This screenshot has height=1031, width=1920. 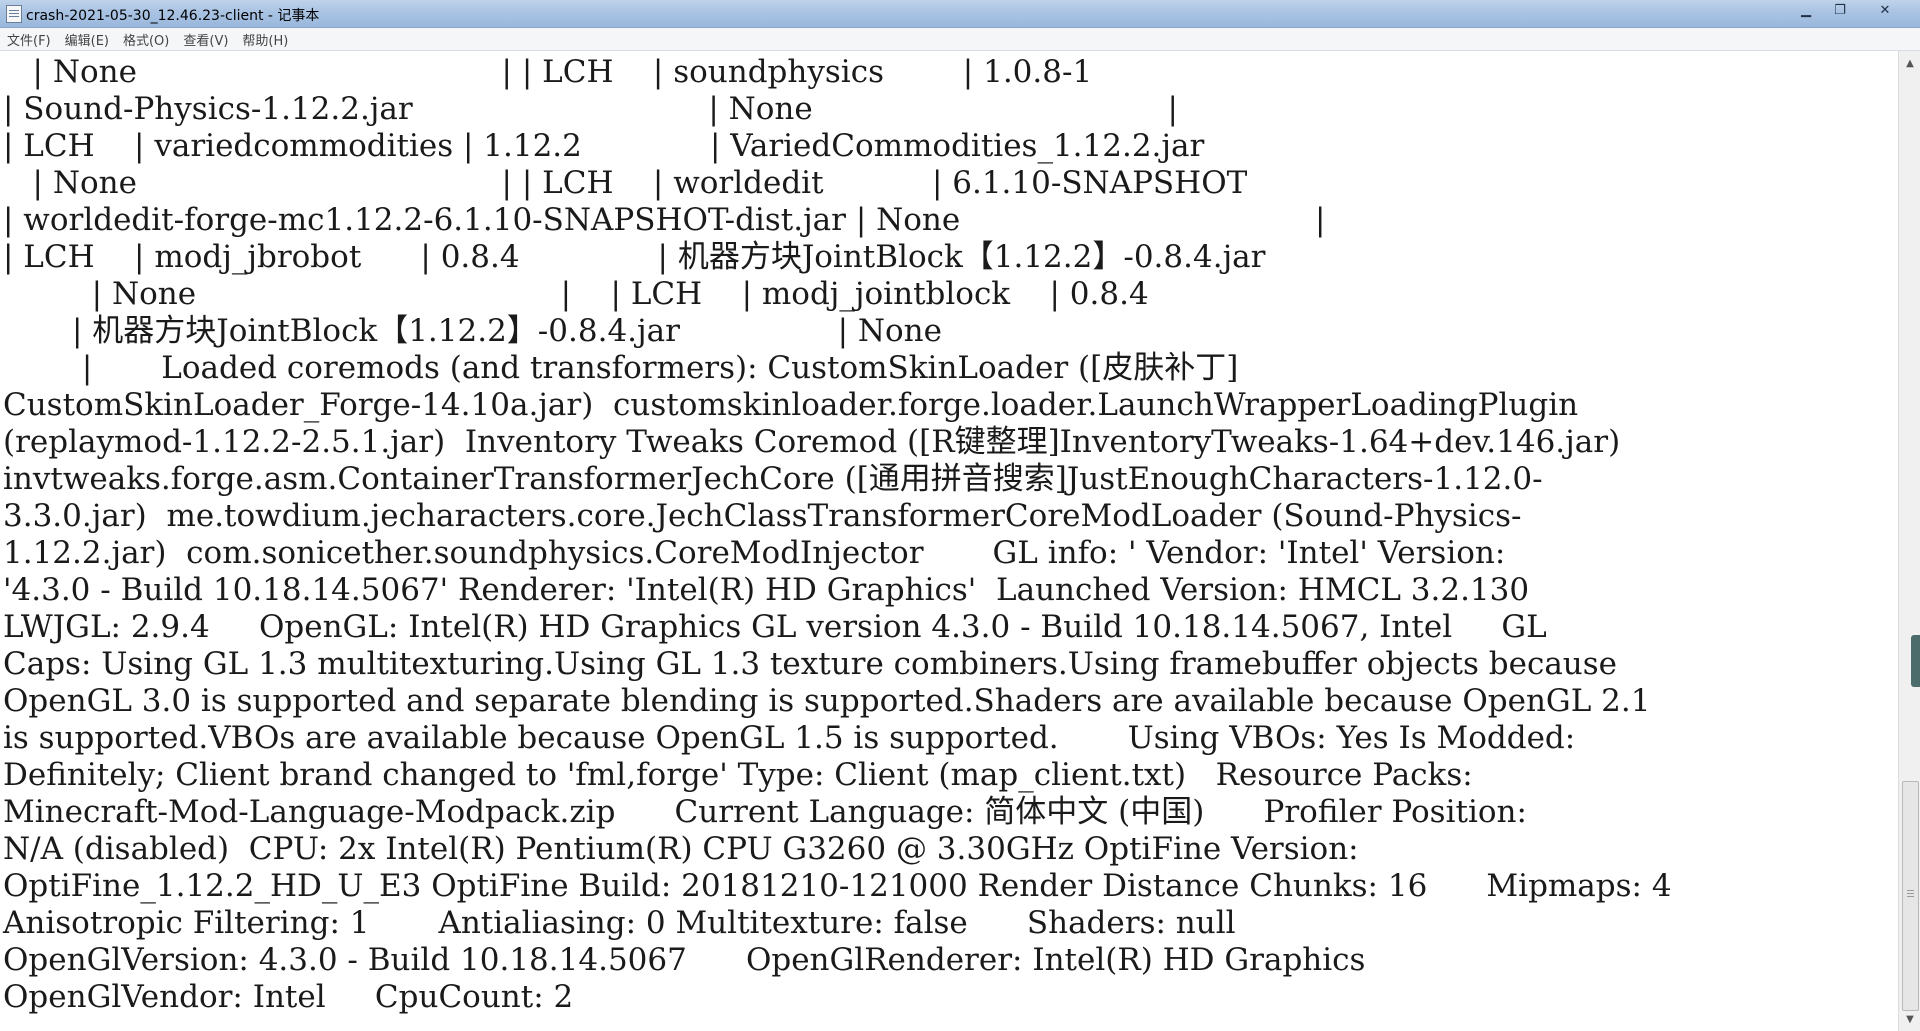 I want to click on menu-help: 帮助(H), so click(x=265, y=39).